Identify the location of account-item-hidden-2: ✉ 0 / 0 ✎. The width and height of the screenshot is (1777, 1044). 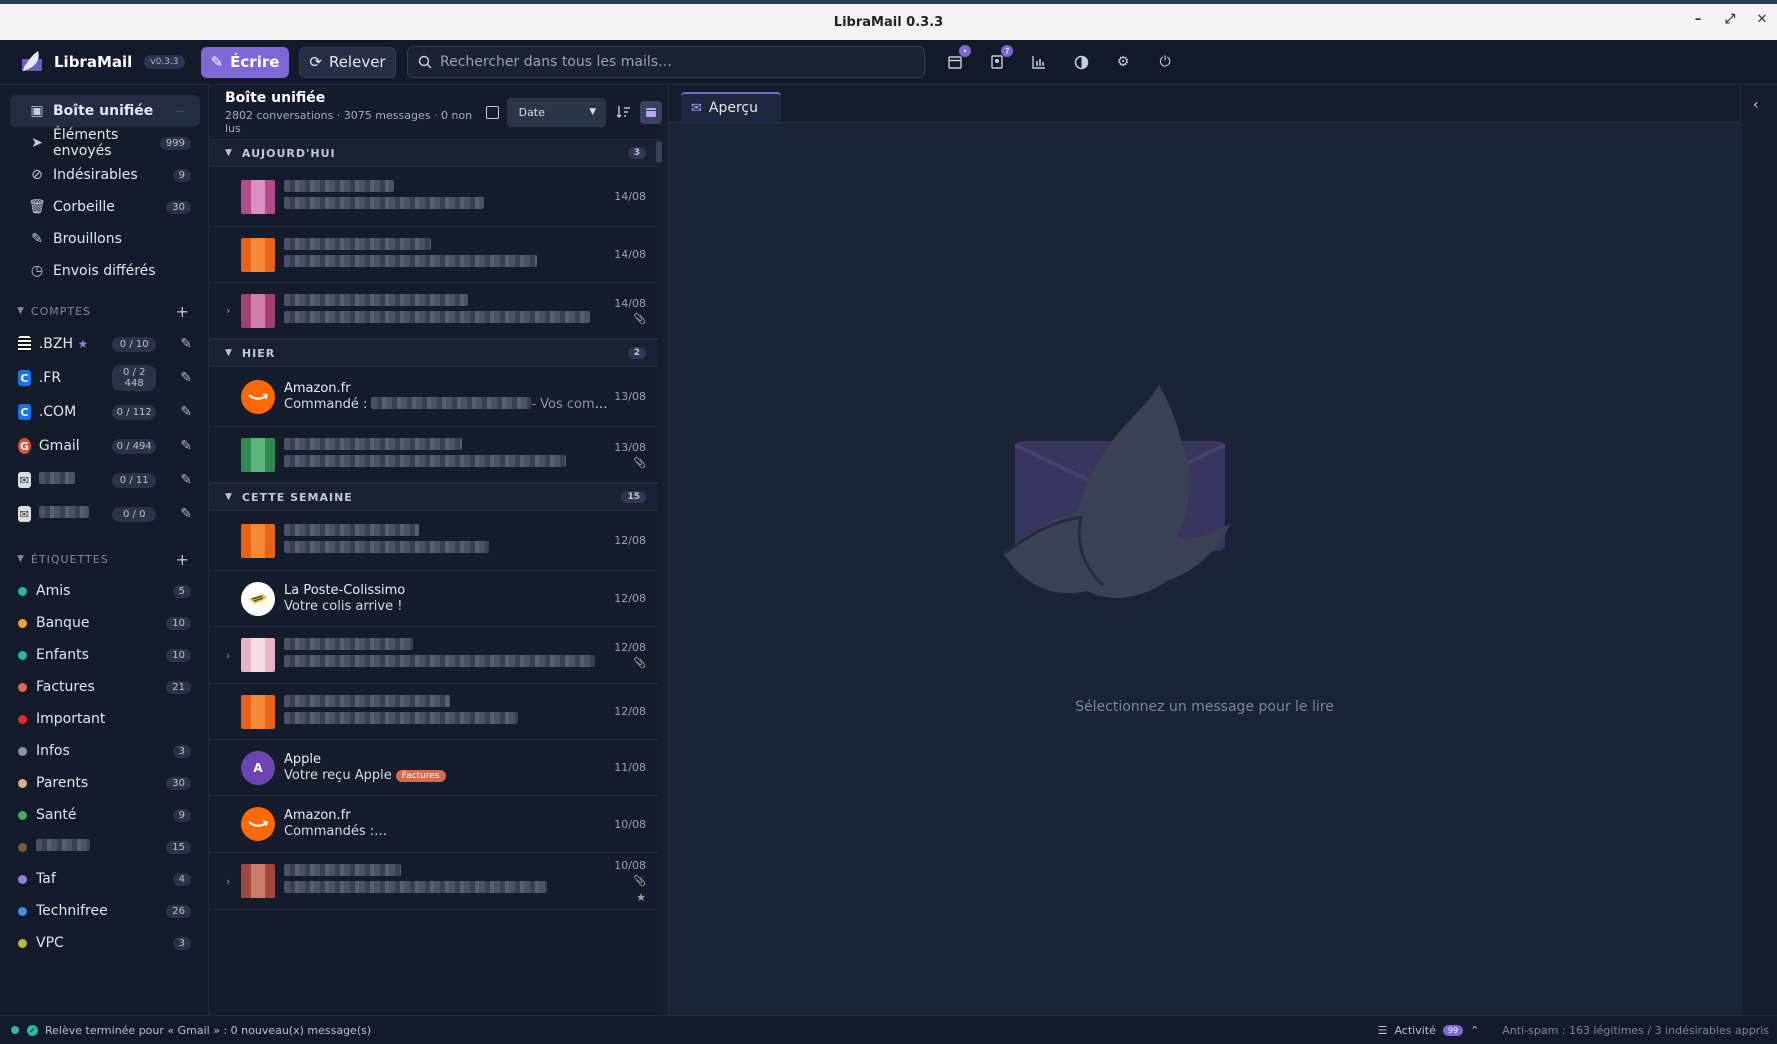
(96, 514).